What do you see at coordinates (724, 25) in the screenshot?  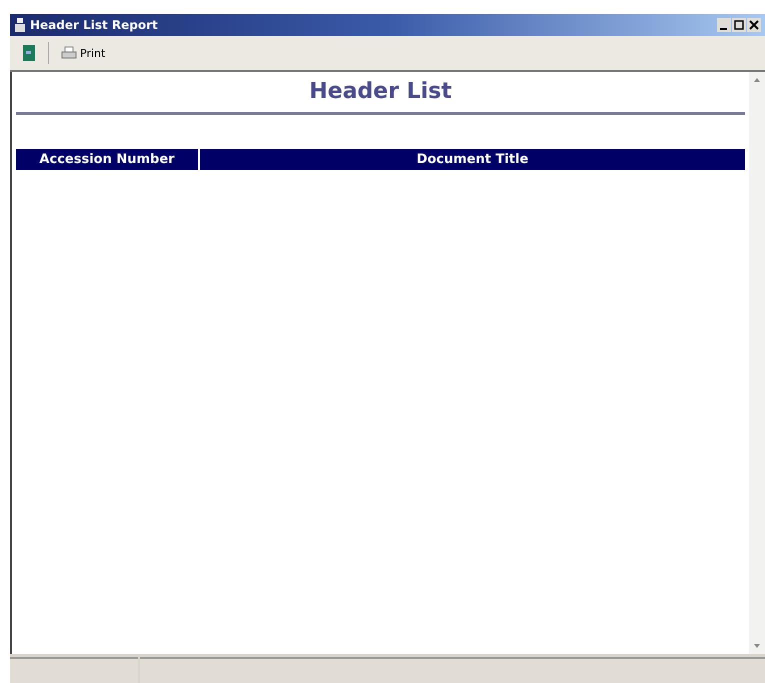 I see `minimize-icon` at bounding box center [724, 25].